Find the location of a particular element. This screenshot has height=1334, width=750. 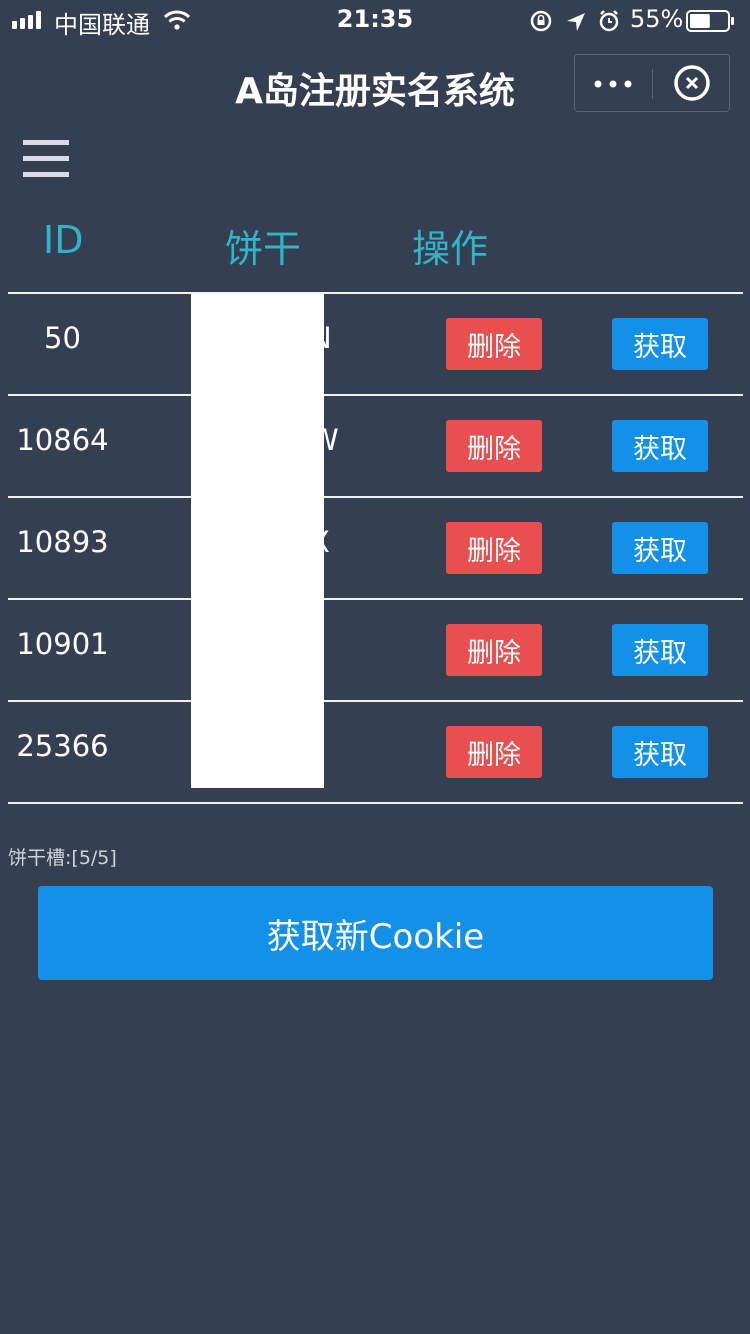

row-id: 10864 is located at coordinates (62, 440).